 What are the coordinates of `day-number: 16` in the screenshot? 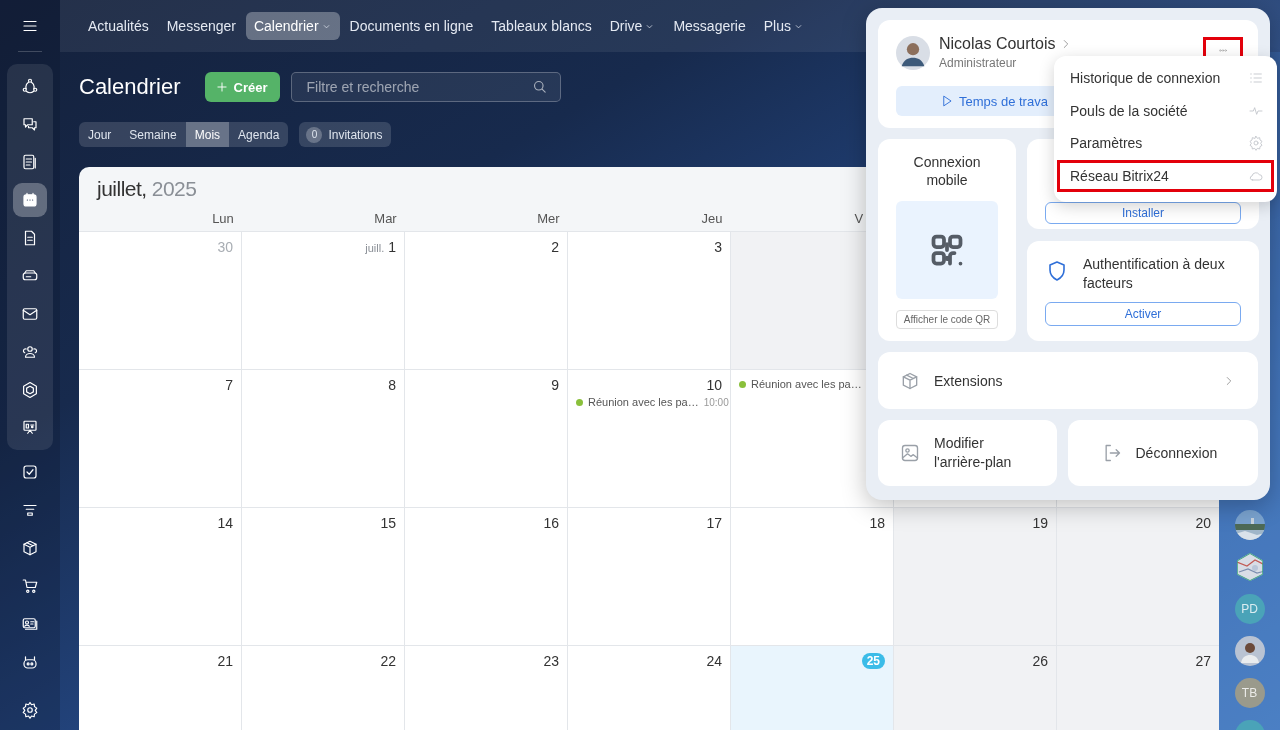 It's located at (551, 523).